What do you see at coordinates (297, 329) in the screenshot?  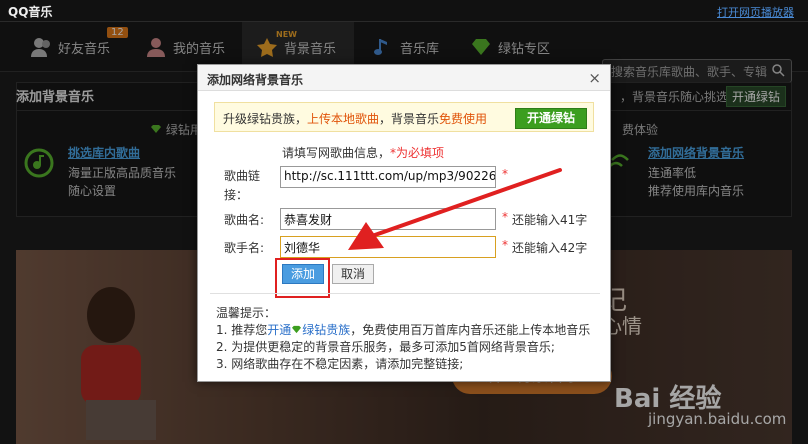 I see `diamond-icon` at bounding box center [297, 329].